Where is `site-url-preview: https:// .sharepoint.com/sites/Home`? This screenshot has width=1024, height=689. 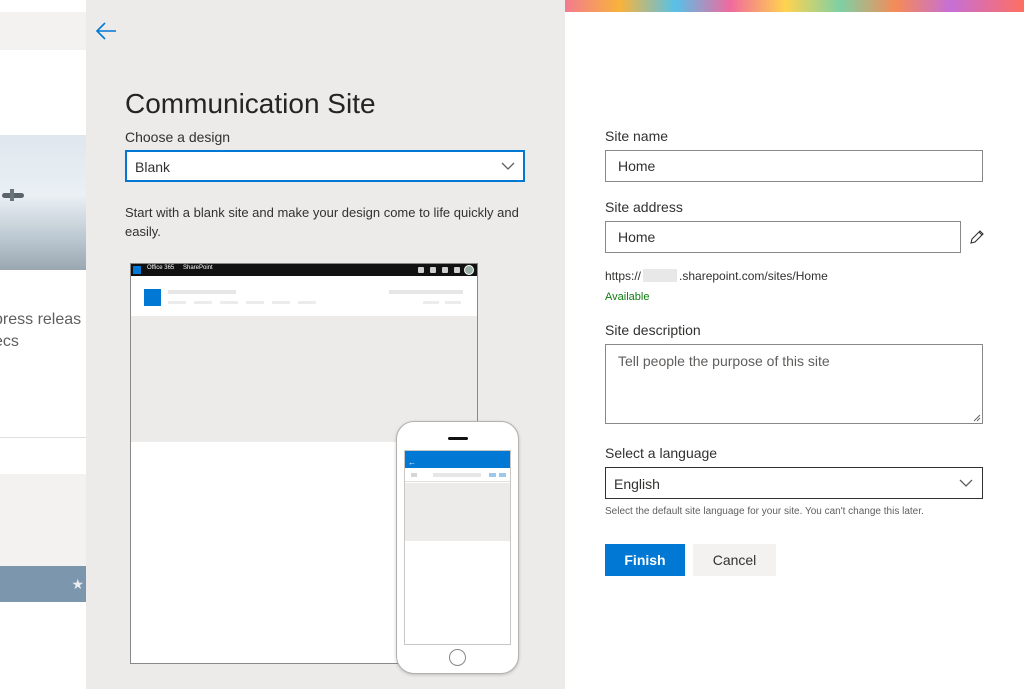
site-url-preview: https:// .sharepoint.com/sites/Home is located at coordinates (716, 276).